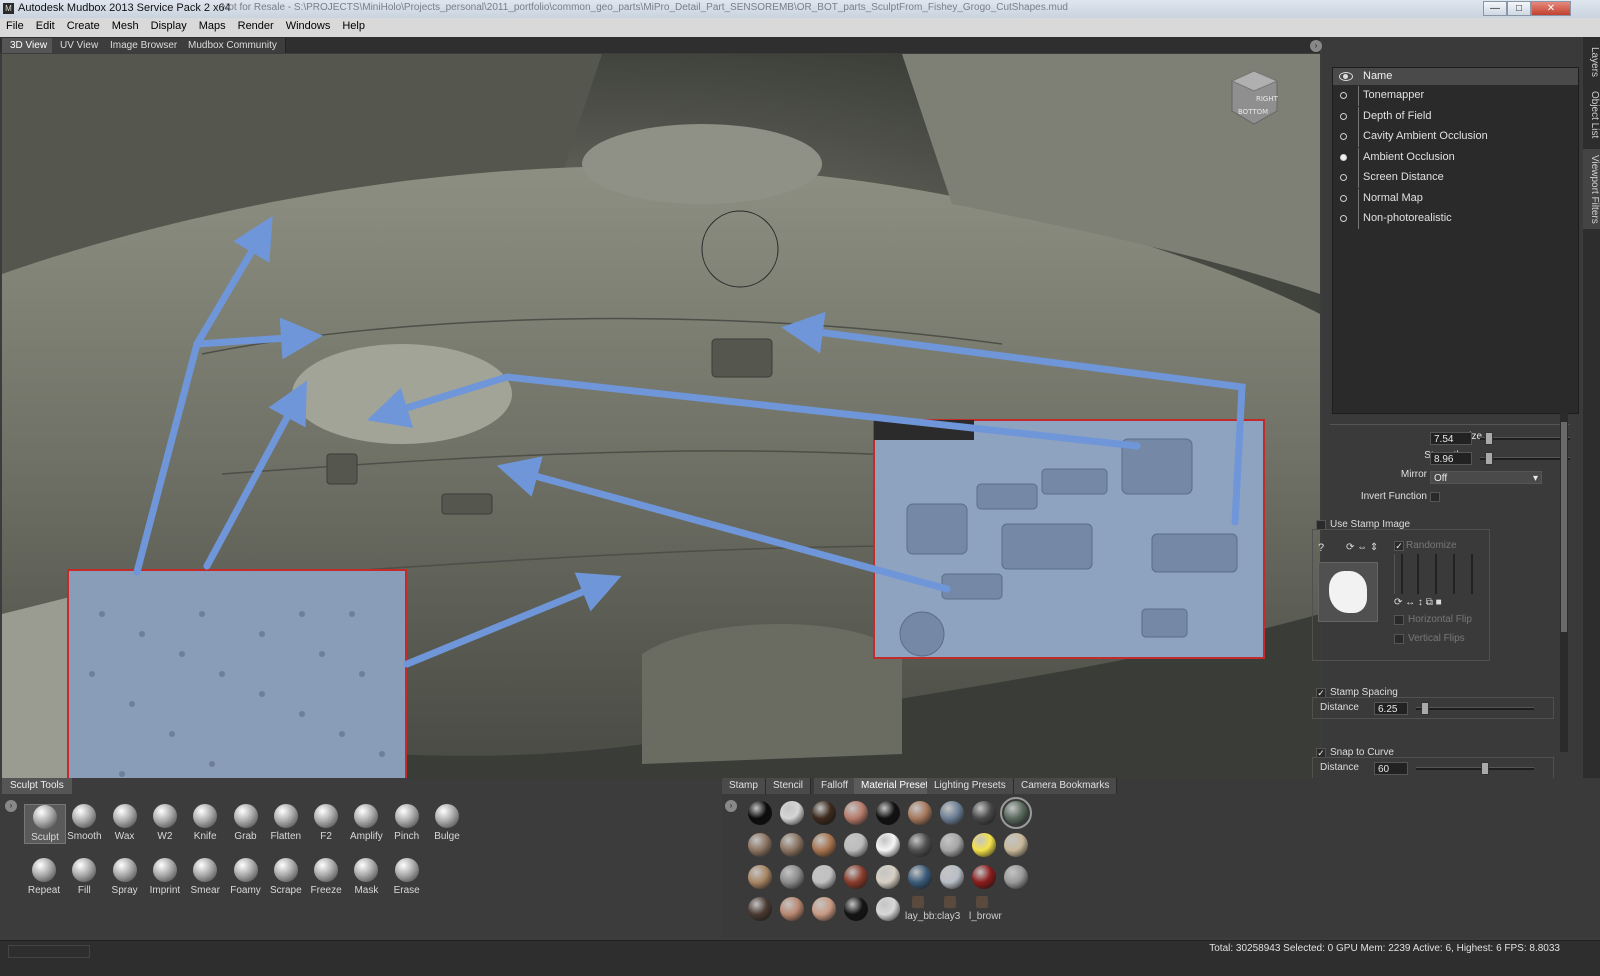 Image resolution: width=1600 pixels, height=976 pixels. Describe the element at coordinates (1418, 602) in the screenshot. I see `randomize-icons: ⟳ ↔ ↕ ⧉ ■` at that location.